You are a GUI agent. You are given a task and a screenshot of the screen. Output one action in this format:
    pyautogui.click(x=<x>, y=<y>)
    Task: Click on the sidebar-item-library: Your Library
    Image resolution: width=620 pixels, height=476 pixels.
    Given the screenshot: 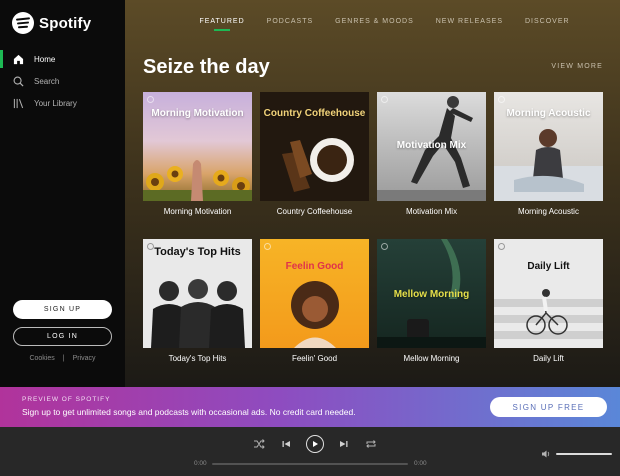 What is the action you would take?
    pyautogui.click(x=62, y=103)
    